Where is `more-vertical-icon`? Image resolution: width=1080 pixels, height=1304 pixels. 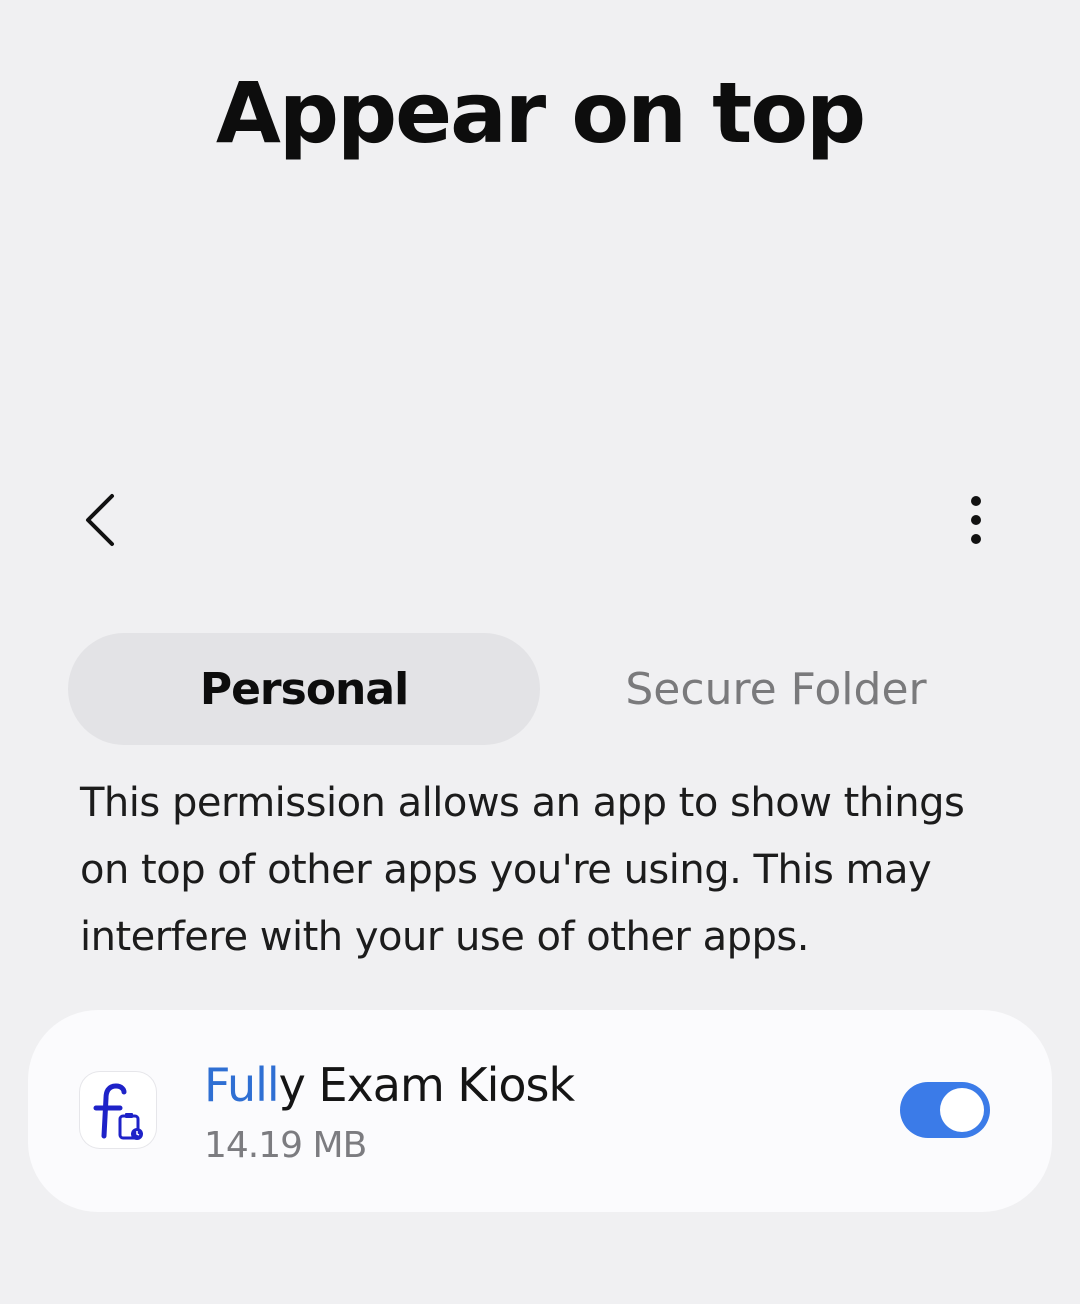 more-vertical-icon is located at coordinates (976, 520).